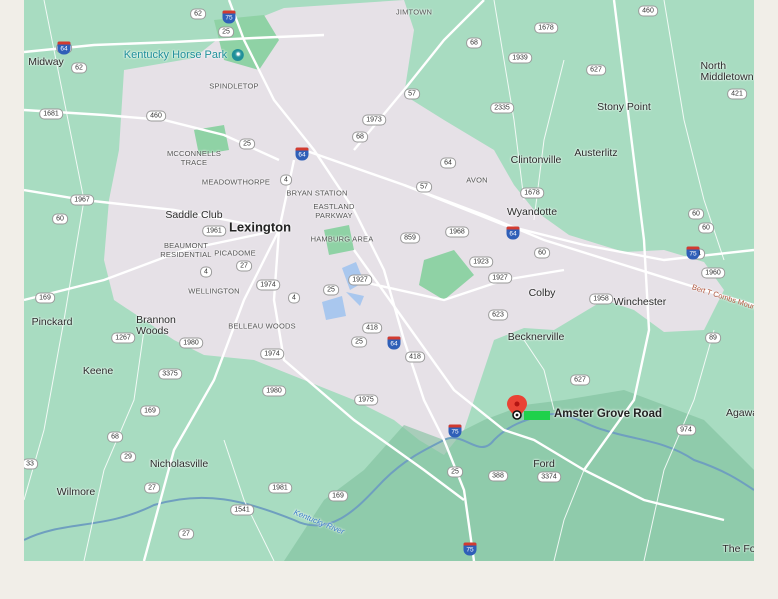  Describe the element at coordinates (194, 158) in the screenshot. I see `place-label: MCCONNELLS TRACE` at that location.